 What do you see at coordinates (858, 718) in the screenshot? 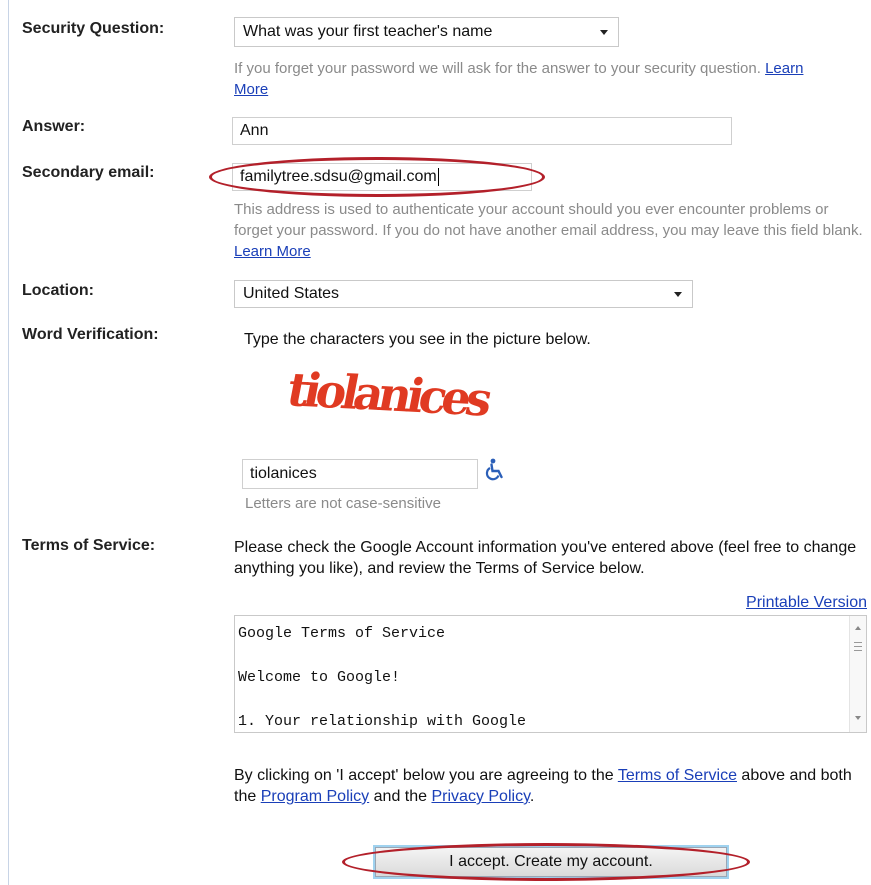
I see `scroll-down-icon` at bounding box center [858, 718].